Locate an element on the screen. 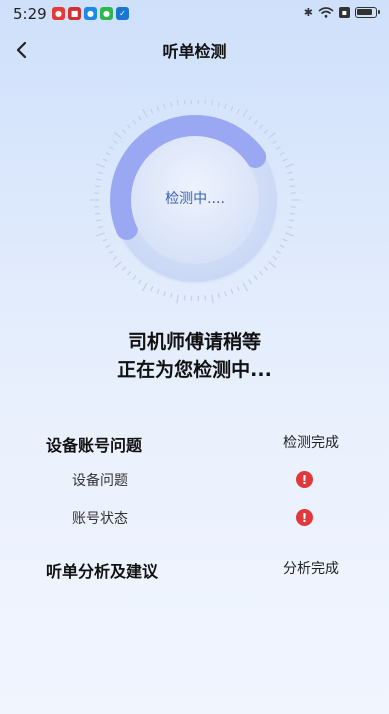  section-analysis-status: 分析完成 is located at coordinates (311, 569).